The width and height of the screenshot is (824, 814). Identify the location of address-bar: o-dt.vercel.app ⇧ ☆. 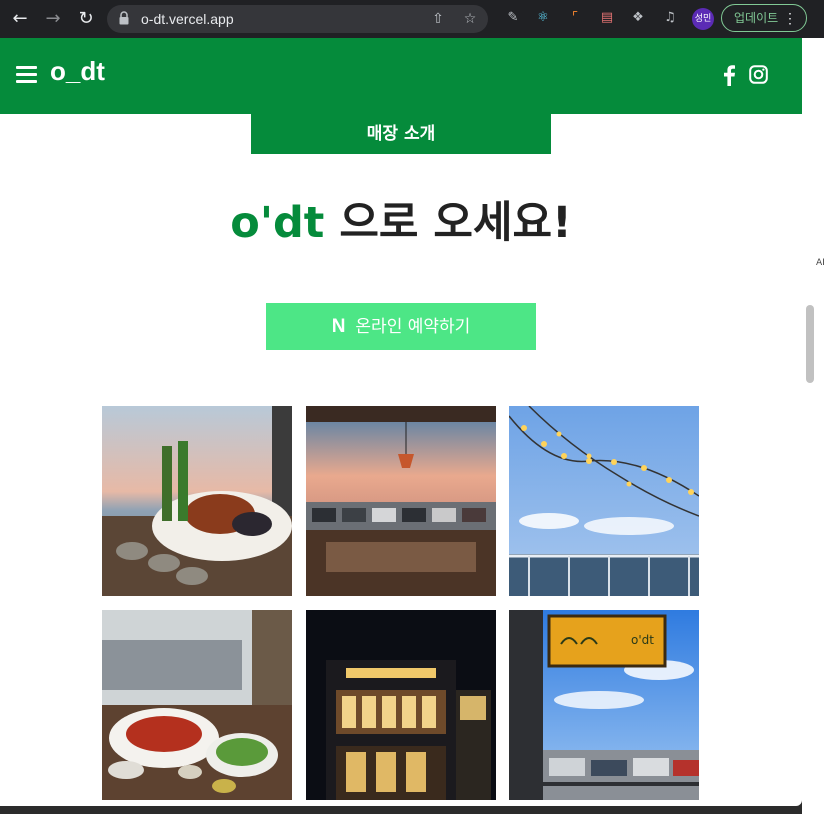
(297, 19).